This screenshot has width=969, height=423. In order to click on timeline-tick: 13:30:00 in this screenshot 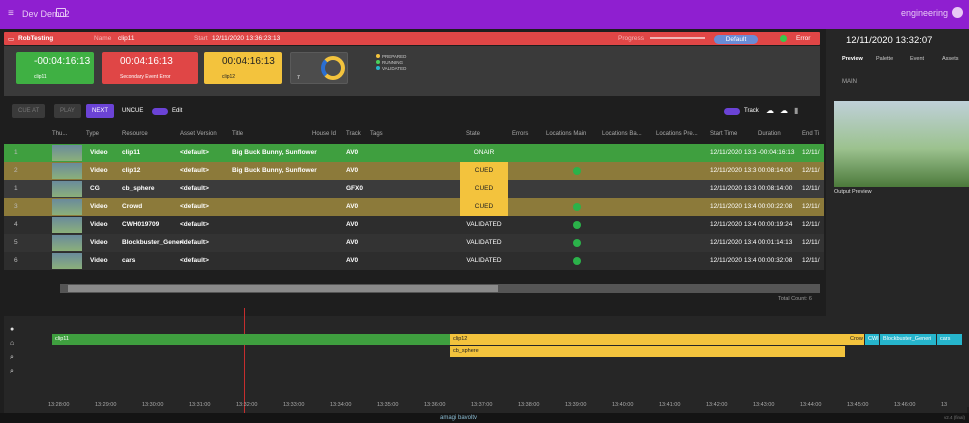, I will do `click(153, 405)`.